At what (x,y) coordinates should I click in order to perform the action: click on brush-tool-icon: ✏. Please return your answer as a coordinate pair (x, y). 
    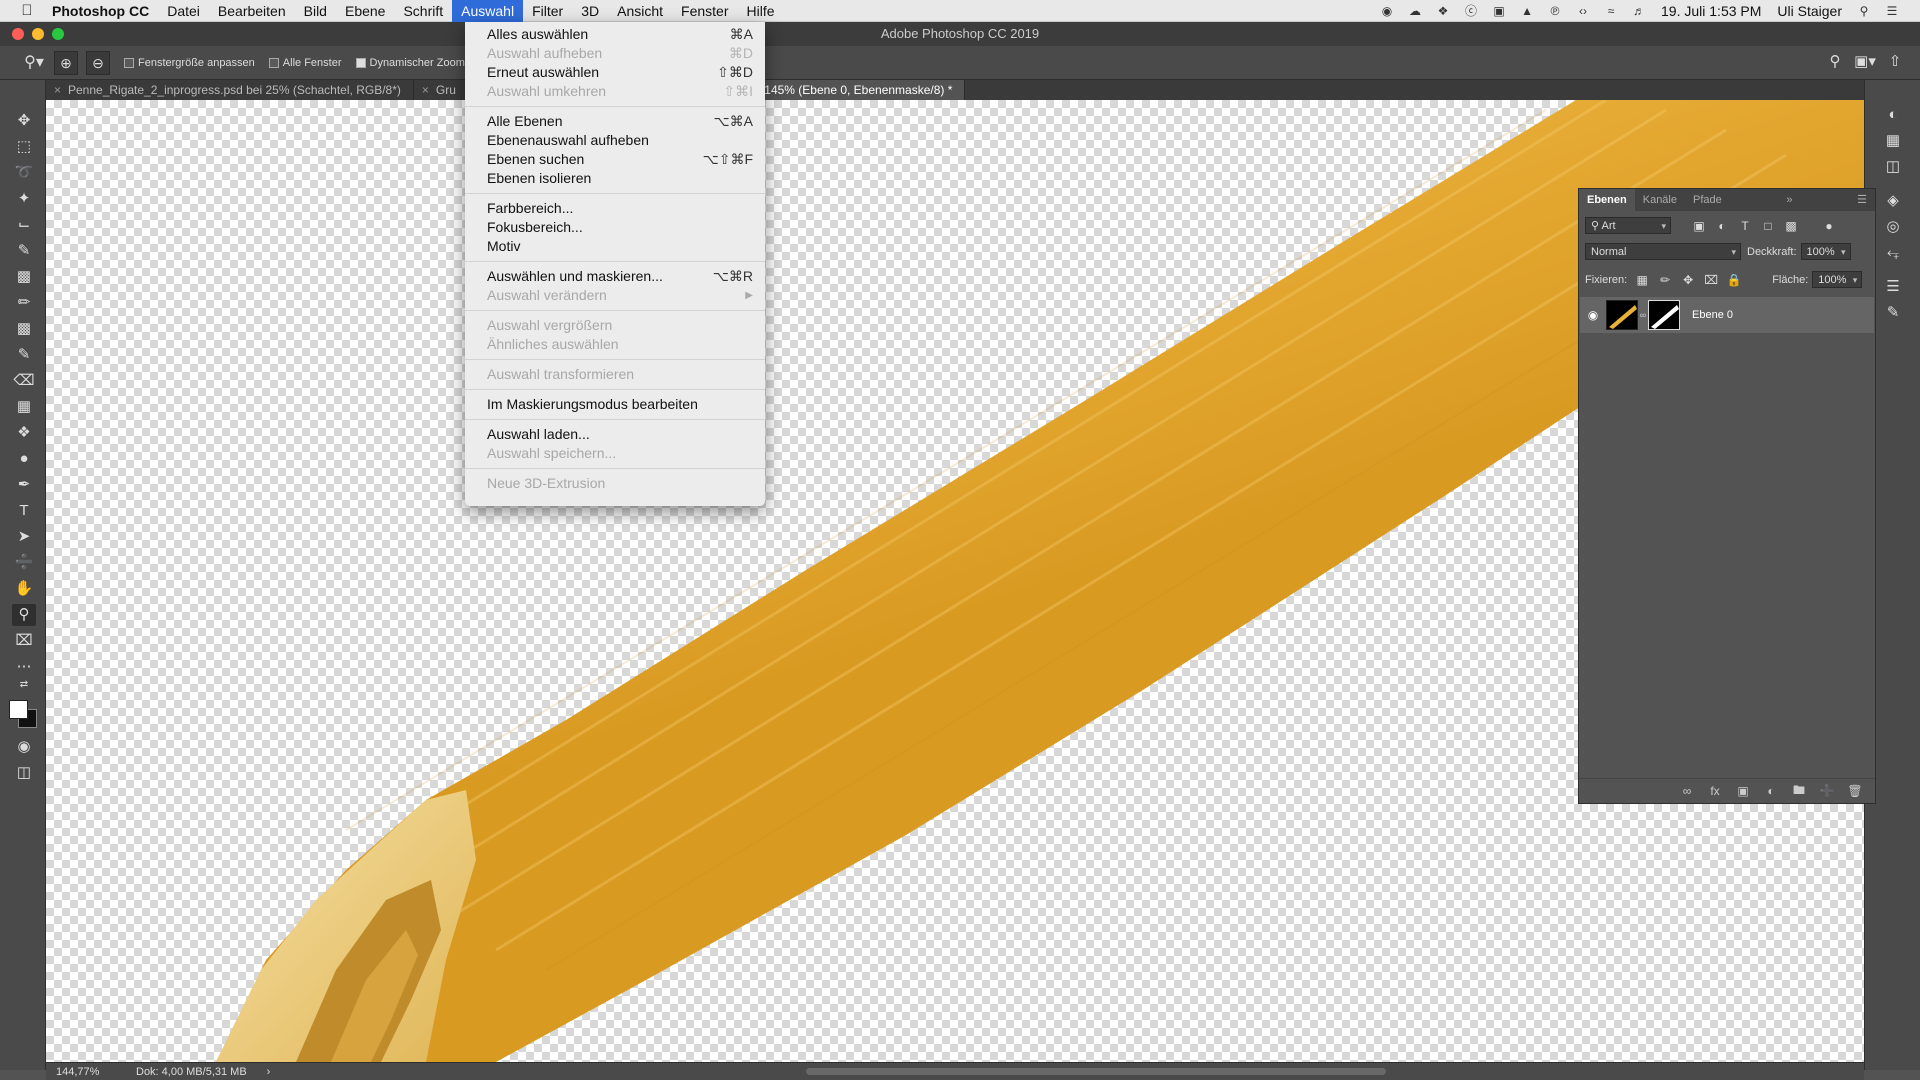
    Looking at the image, I should click on (24, 303).